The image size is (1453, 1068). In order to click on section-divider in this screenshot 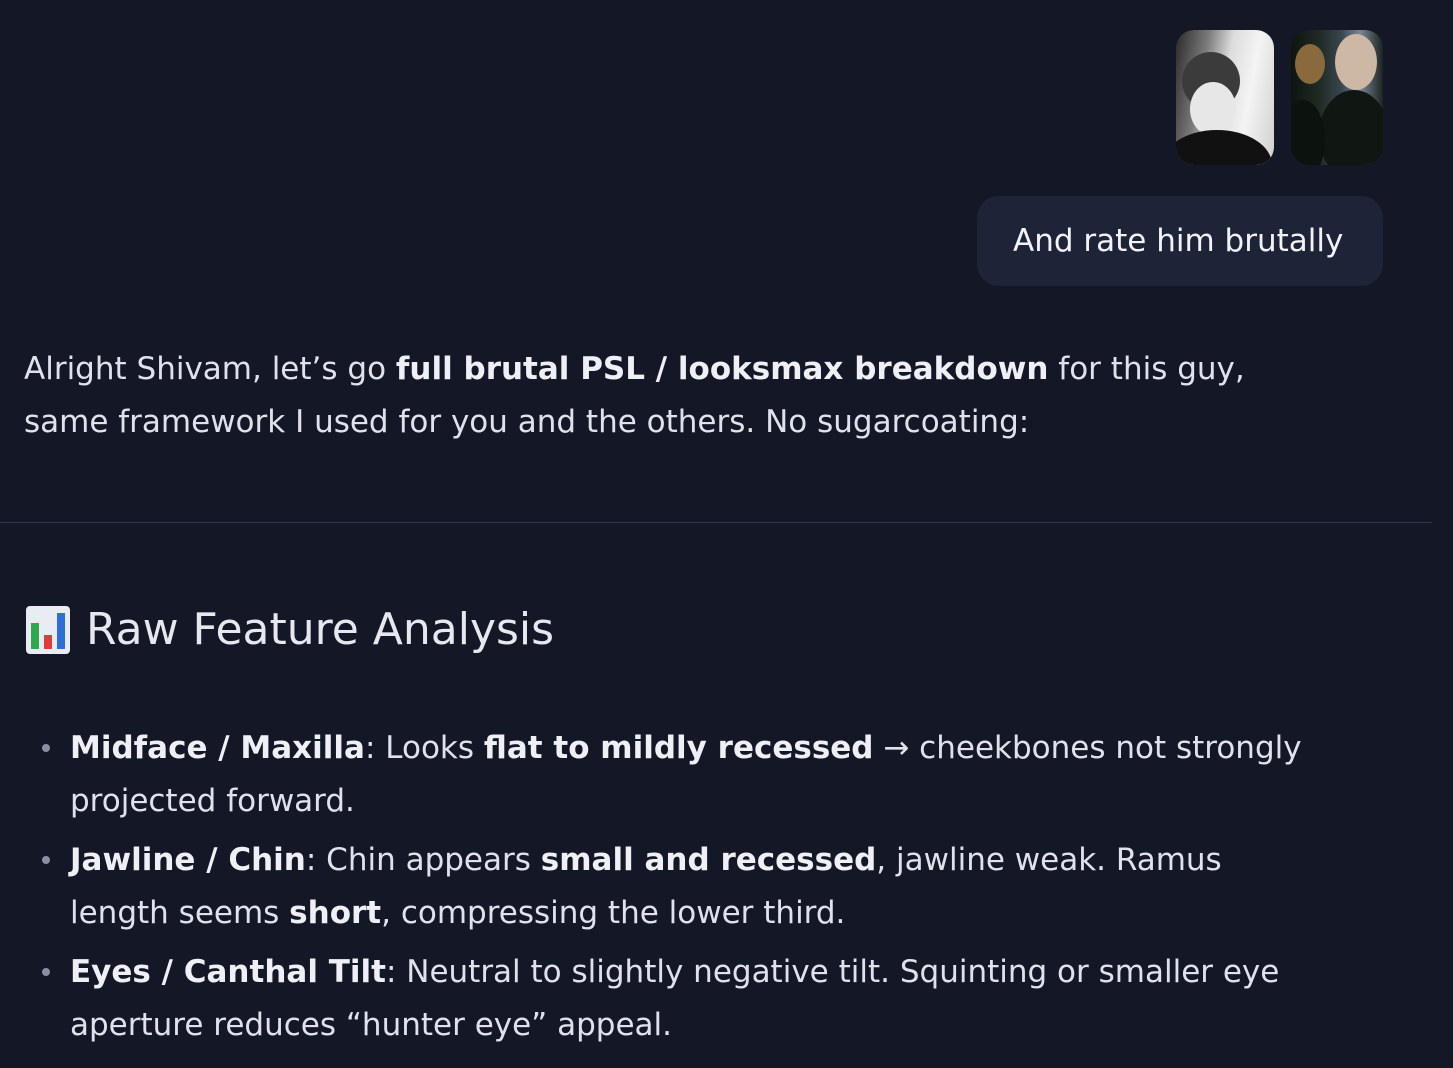, I will do `click(716, 522)`.